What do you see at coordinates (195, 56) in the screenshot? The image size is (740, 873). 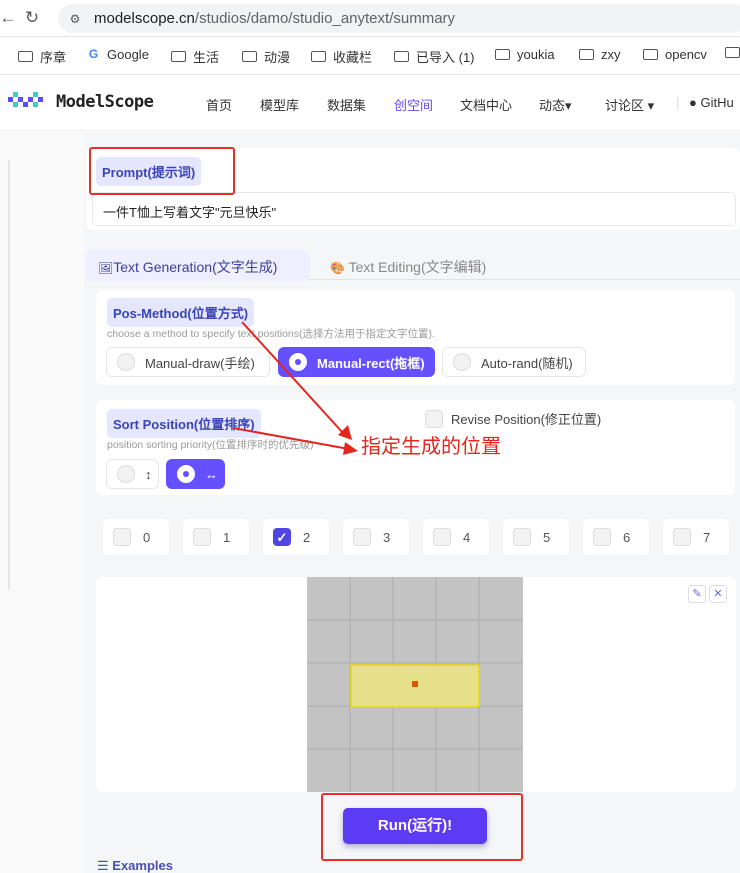 I see `bookmark-item: 生活` at bounding box center [195, 56].